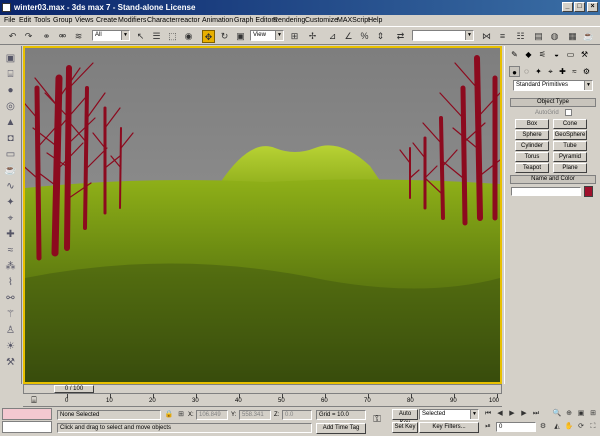 The width and height of the screenshot is (600, 436). What do you see at coordinates (312, 36) in the screenshot?
I see `select-manipulate-icon: ✢` at bounding box center [312, 36].